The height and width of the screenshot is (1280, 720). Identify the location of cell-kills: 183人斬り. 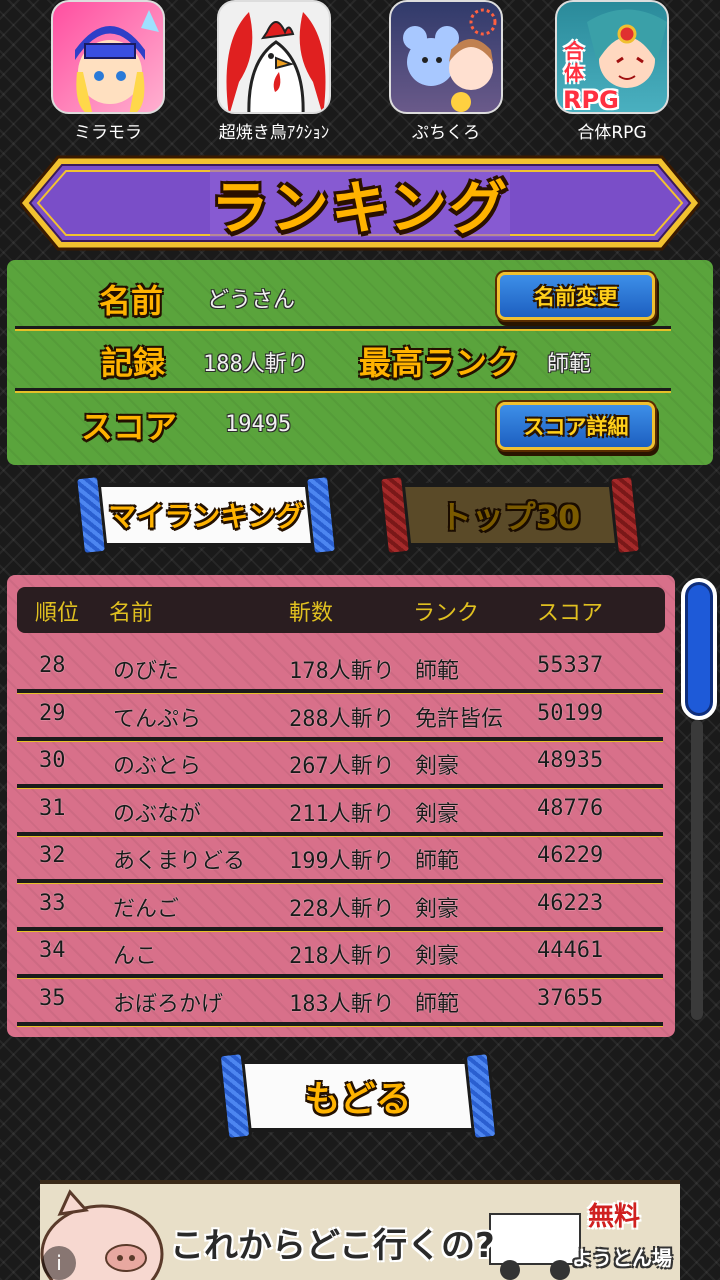
(342, 1004).